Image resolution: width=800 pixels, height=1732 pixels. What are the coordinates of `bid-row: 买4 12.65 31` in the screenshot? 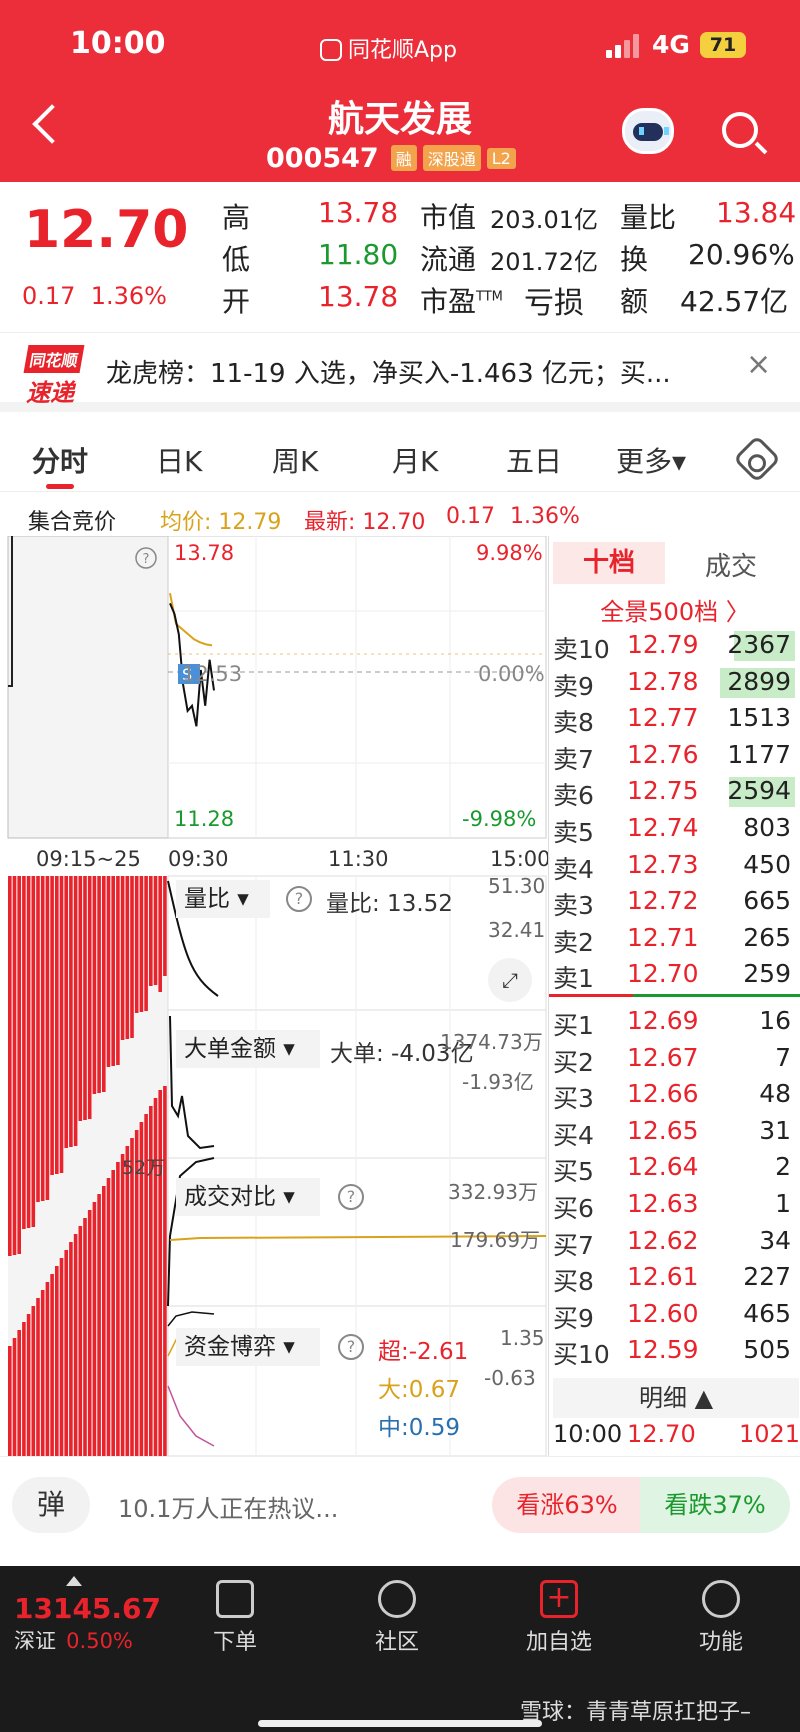 It's located at (674, 1132).